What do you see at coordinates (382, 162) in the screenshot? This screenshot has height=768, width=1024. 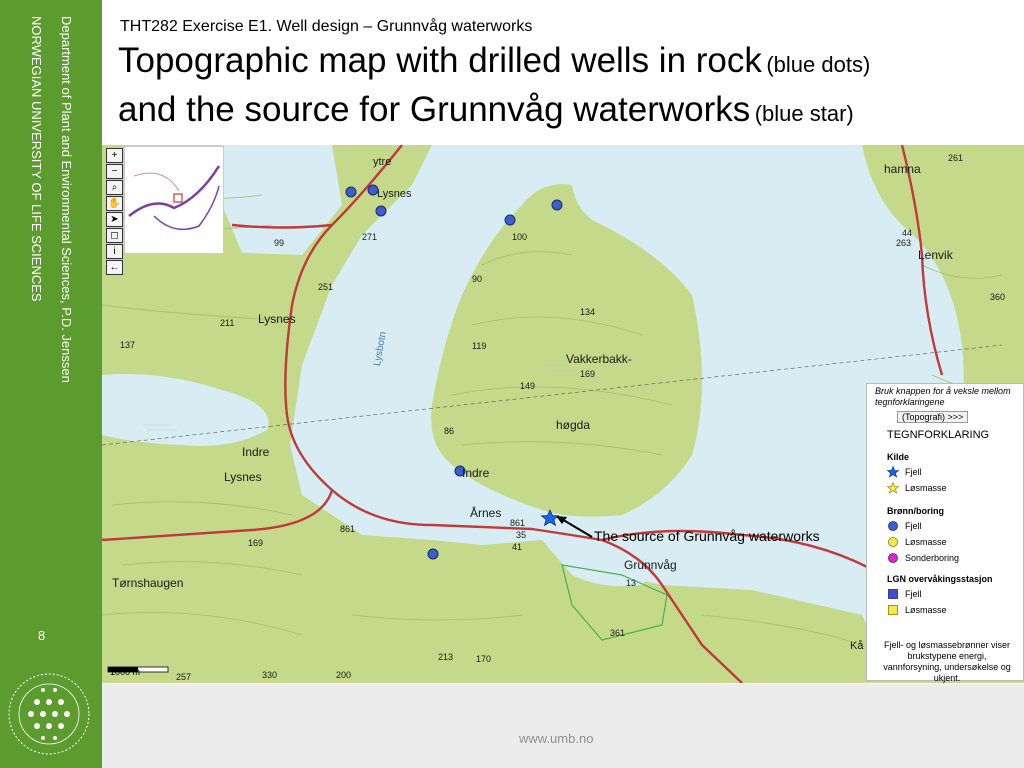 I see `map-label-ytre: ytre` at bounding box center [382, 162].